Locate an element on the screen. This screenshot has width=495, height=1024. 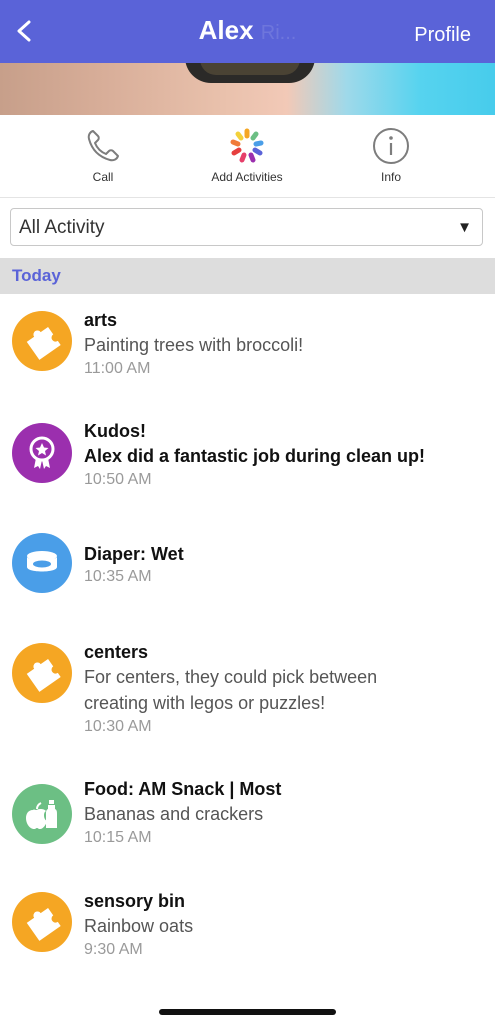
activity-title: centers is located at coordinates (116, 652).